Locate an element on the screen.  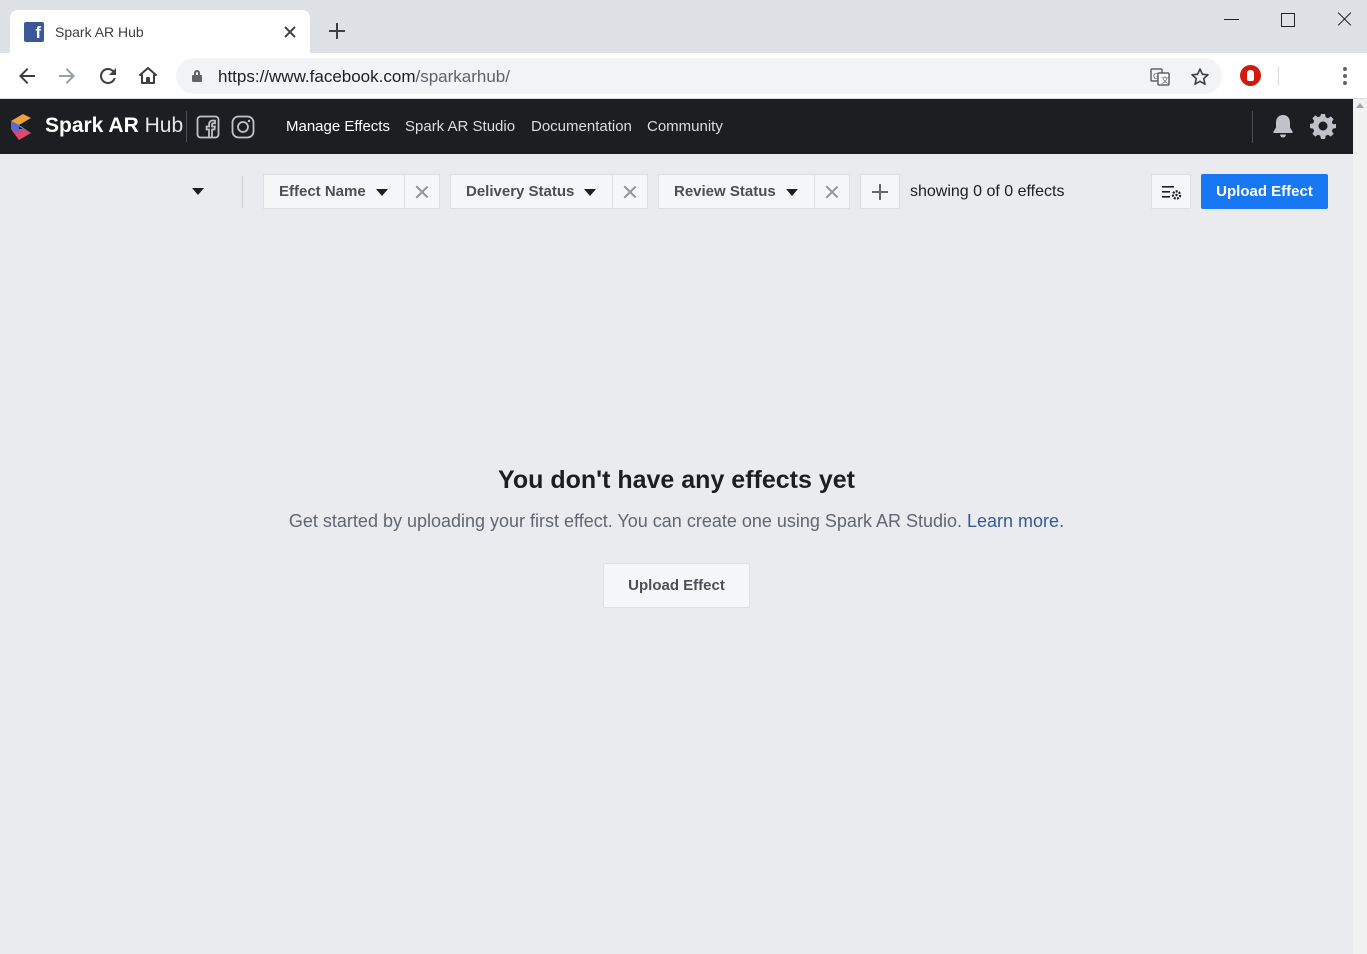
tab-close-icon is located at coordinates (290, 32).